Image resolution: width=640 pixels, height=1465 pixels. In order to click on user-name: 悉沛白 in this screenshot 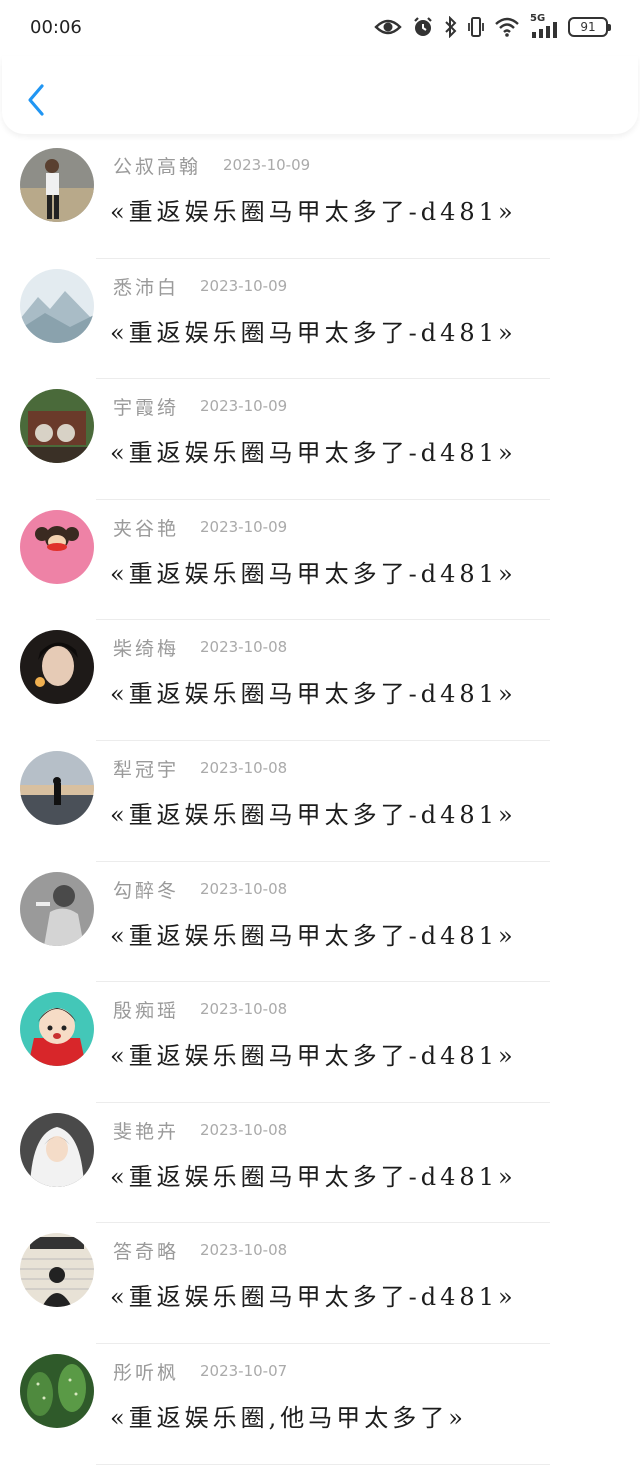, I will do `click(146, 287)`.